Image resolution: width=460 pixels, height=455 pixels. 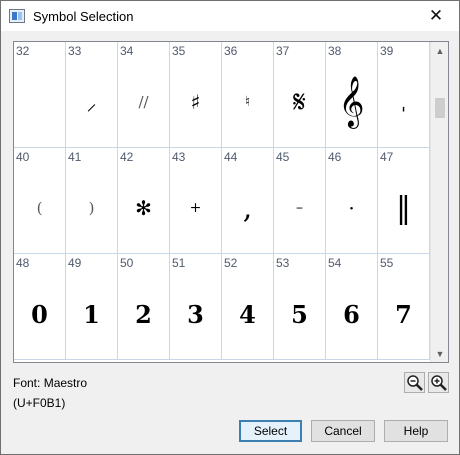 I want to click on symbol-glyph: ♮, so click(x=247, y=102).